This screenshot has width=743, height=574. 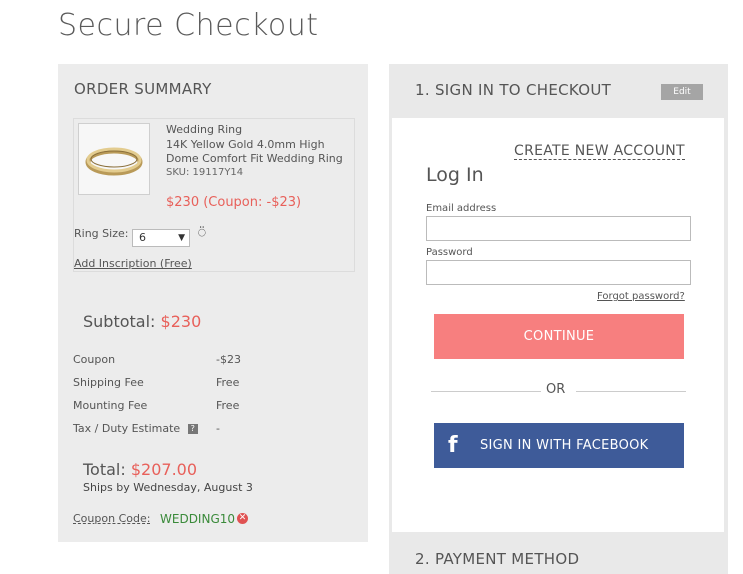 What do you see at coordinates (101, 233) in the screenshot?
I see `ring-size-label: Ring Size:` at bounding box center [101, 233].